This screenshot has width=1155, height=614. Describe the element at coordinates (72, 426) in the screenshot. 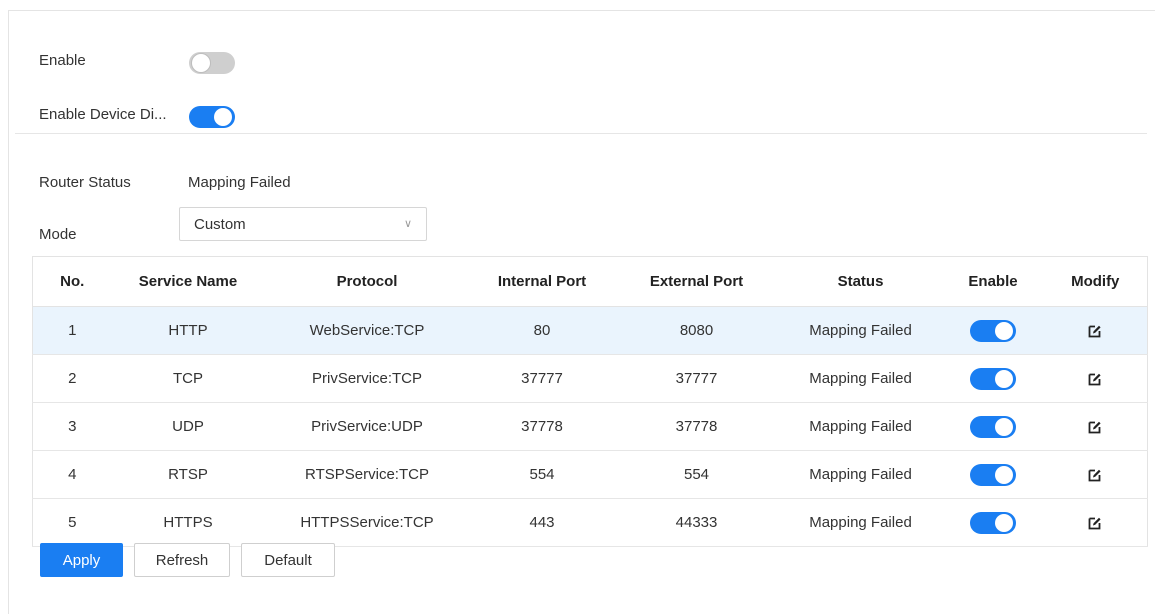

I see `cell-no: 3` at that location.